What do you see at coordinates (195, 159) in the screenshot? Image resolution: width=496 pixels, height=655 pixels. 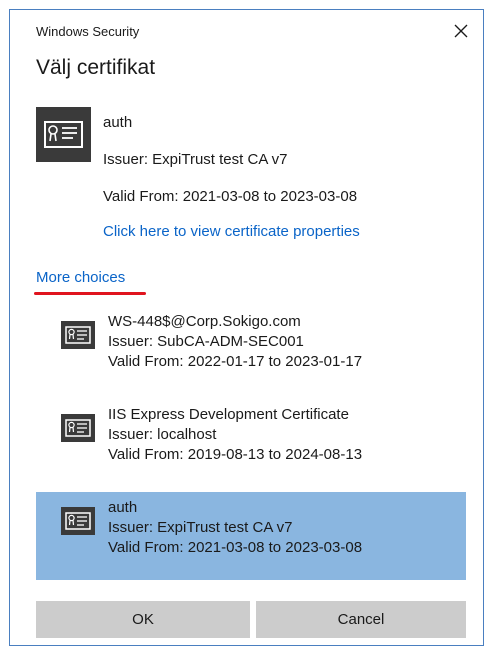 I see `certificate-issuer: Issuer: ExpiTrust test CA v7` at bounding box center [195, 159].